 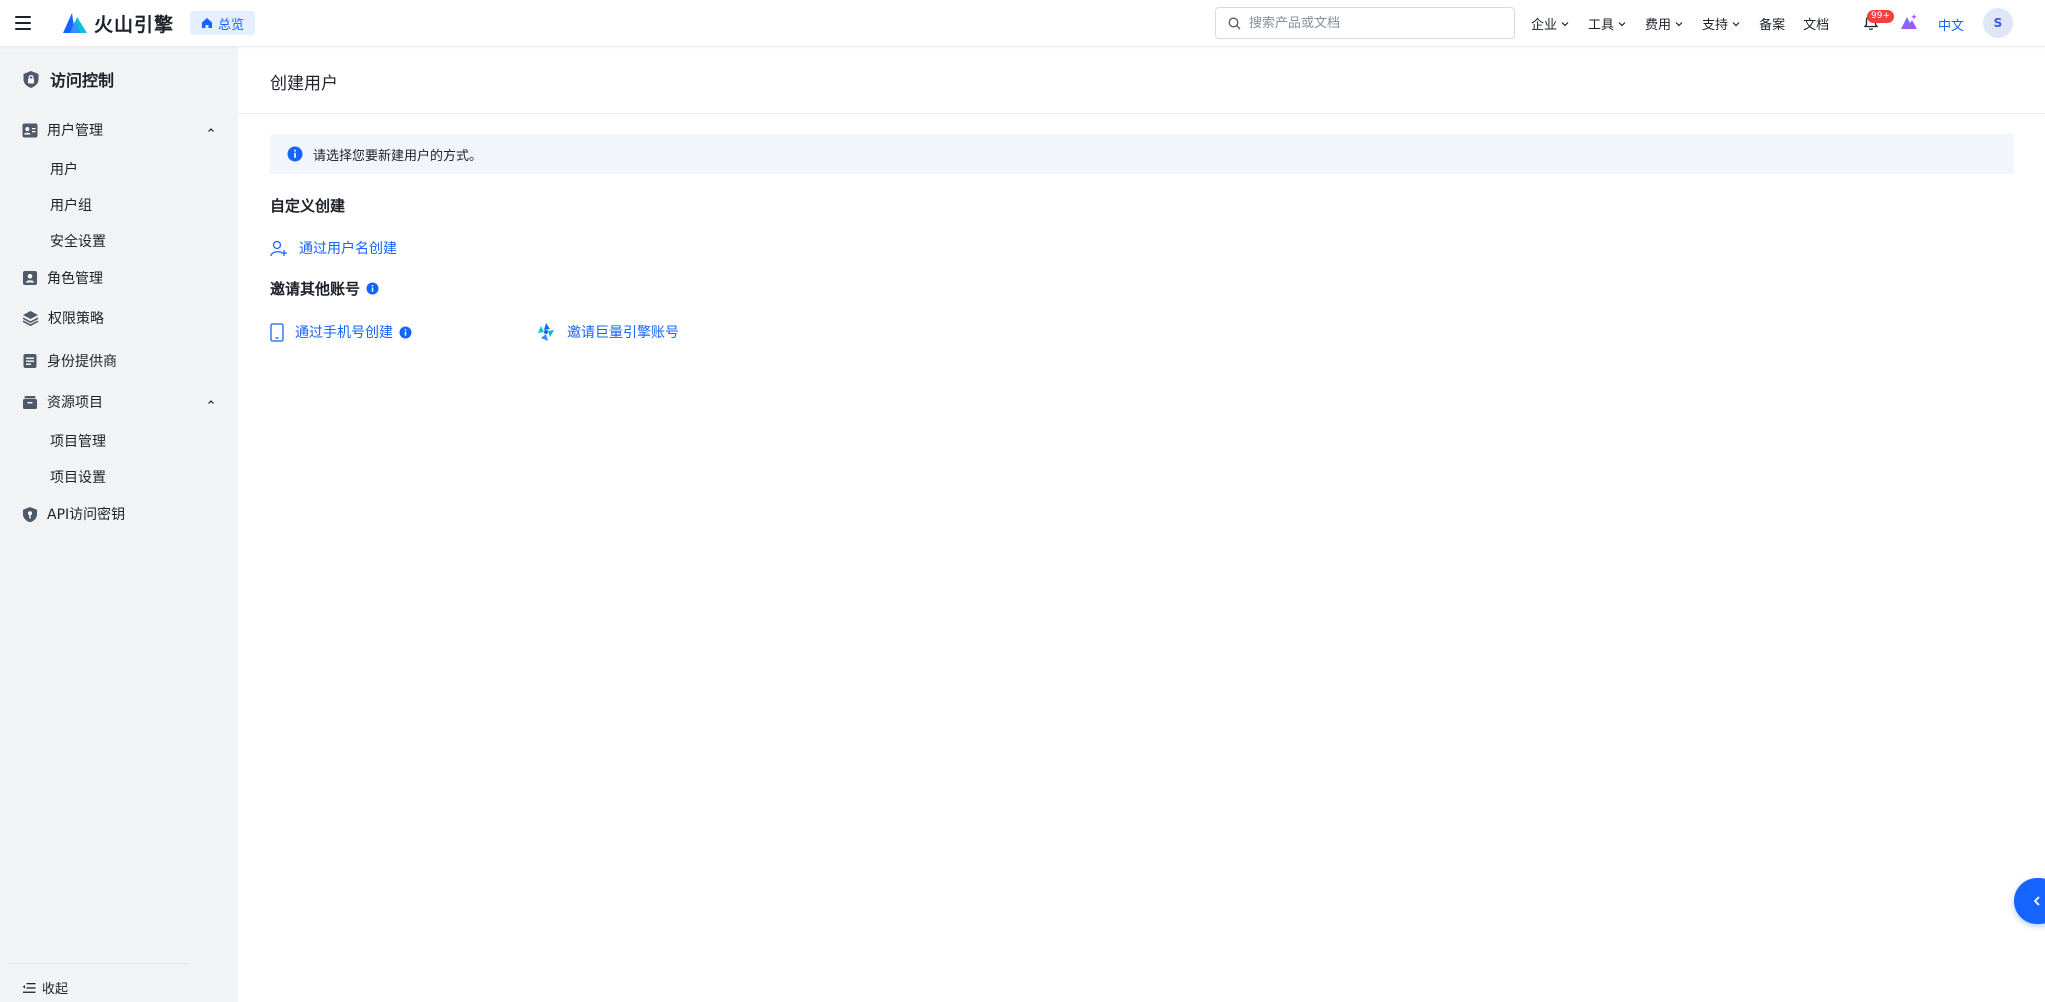 What do you see at coordinates (30, 278) in the screenshot?
I see `role-icon` at bounding box center [30, 278].